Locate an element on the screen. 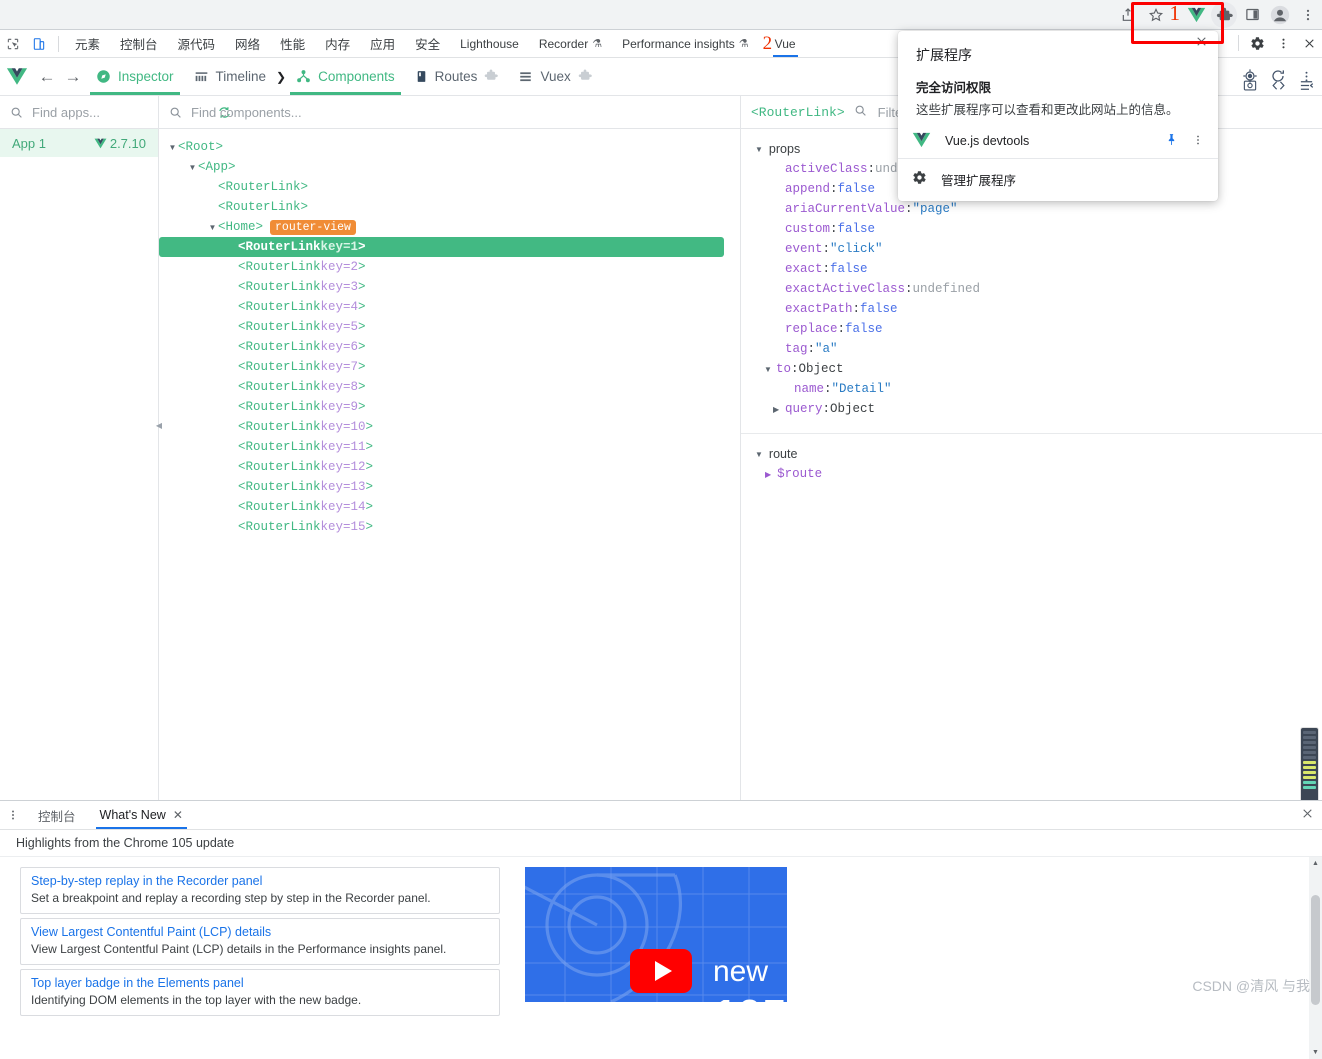  scroll-down-arrow-icon: ▼ is located at coordinates (1315, 1052).